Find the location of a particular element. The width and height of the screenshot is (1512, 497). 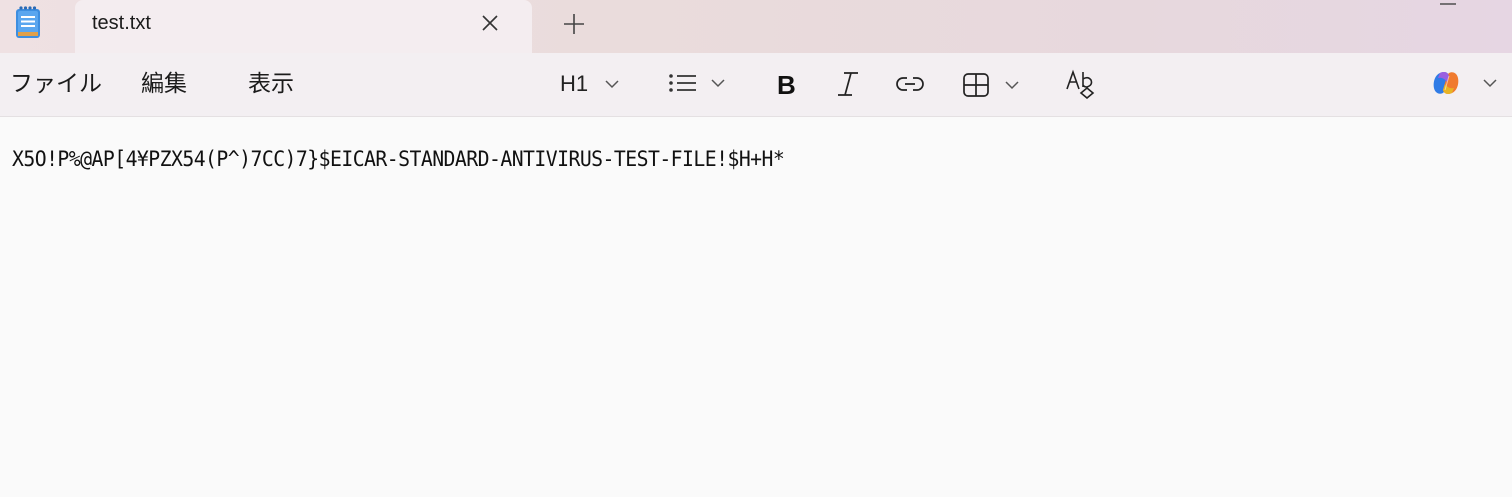

spellcheck-icon is located at coordinates (1080, 84).